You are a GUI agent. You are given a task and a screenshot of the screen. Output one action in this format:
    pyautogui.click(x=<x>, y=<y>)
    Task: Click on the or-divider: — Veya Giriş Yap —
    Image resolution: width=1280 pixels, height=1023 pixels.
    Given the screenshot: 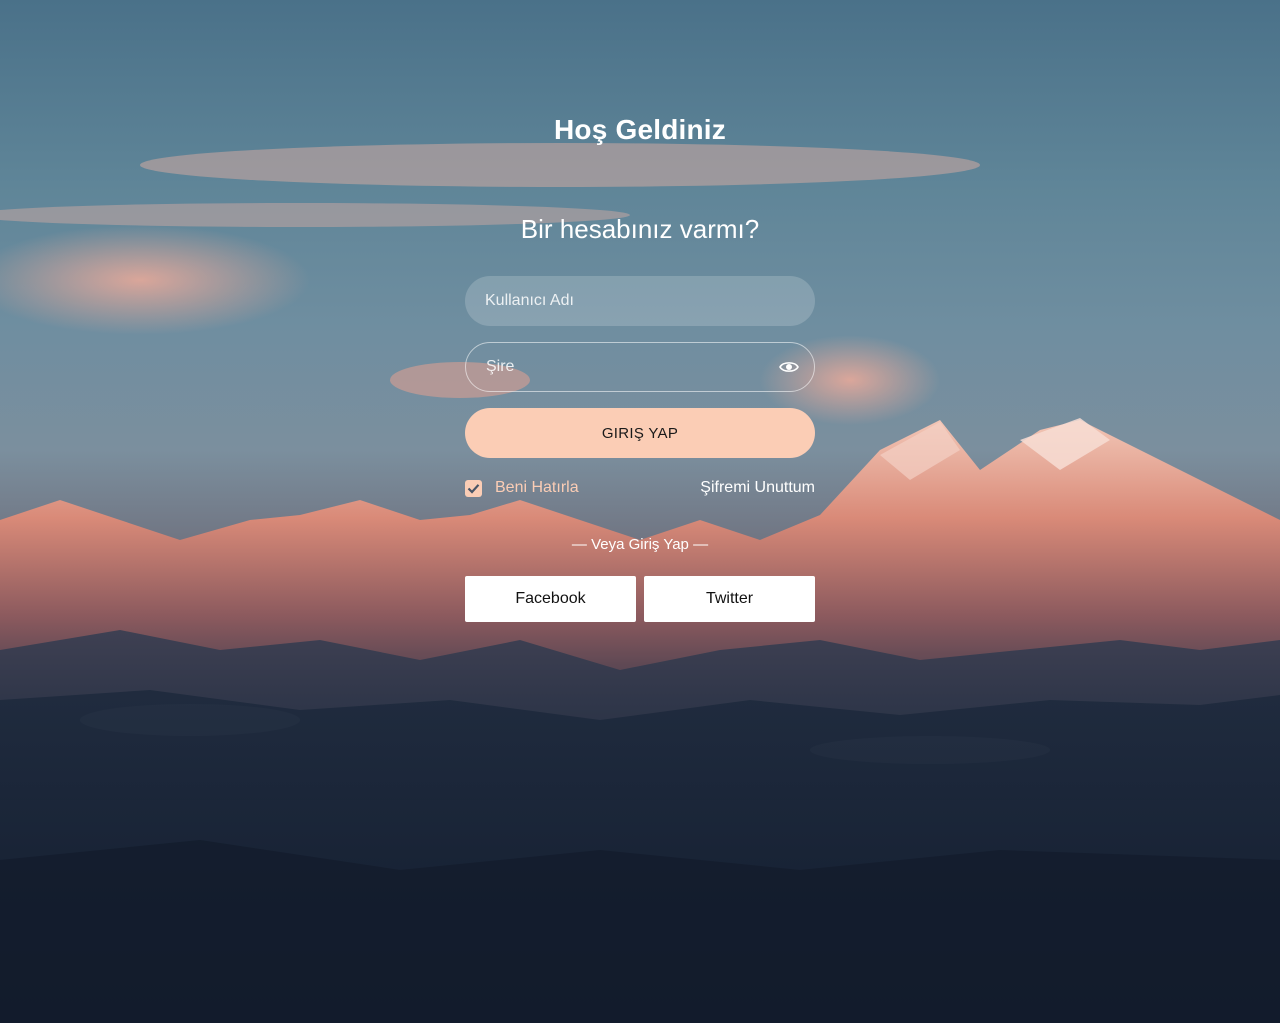 What is the action you would take?
    pyautogui.click(x=640, y=544)
    